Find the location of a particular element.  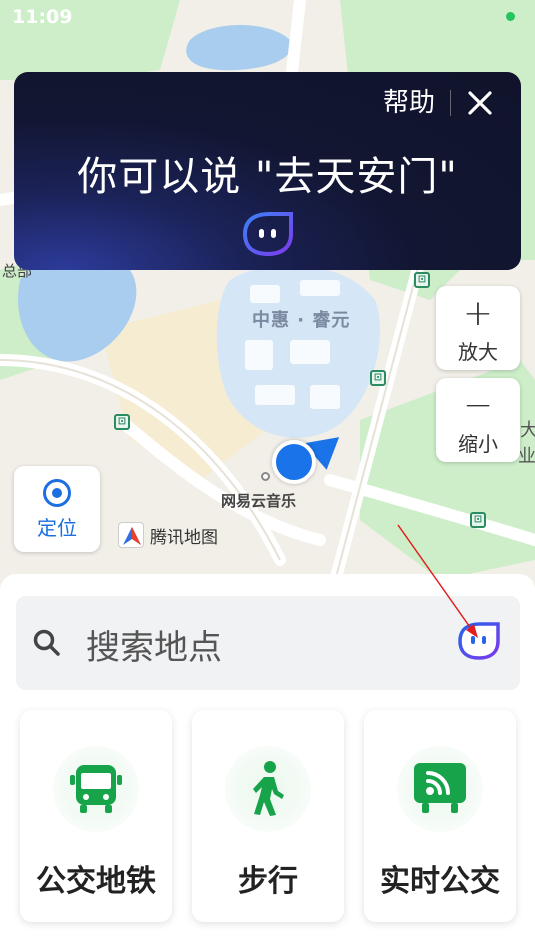

map-provider-name: 腾讯地图 is located at coordinates (184, 537).